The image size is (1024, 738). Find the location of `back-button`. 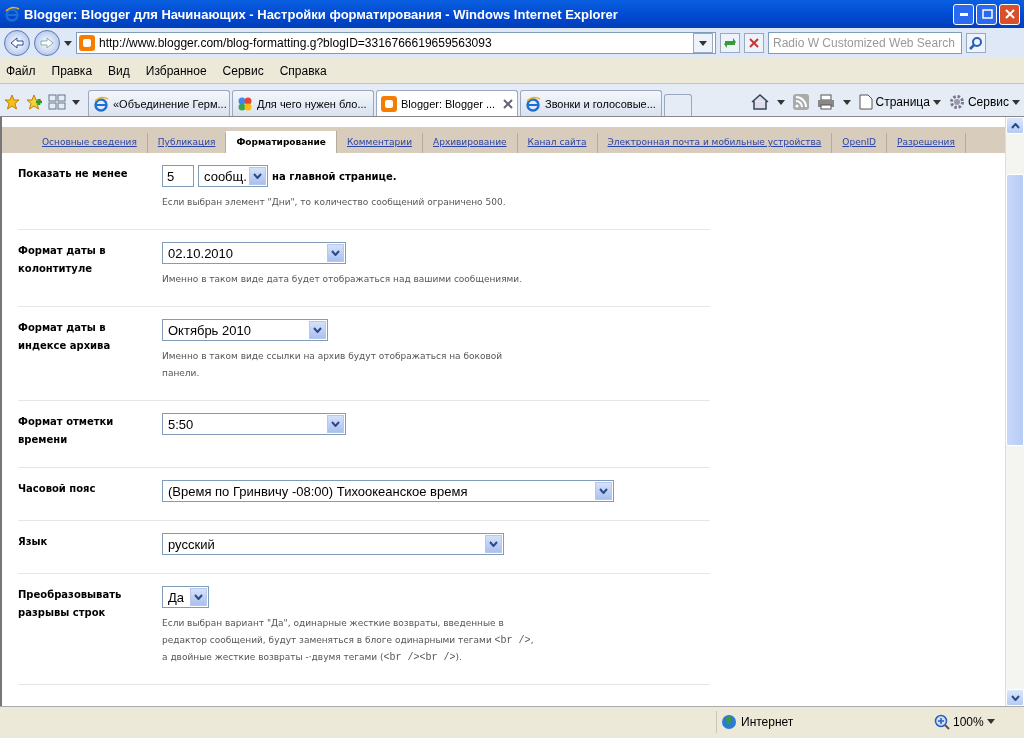

back-button is located at coordinates (17, 43).